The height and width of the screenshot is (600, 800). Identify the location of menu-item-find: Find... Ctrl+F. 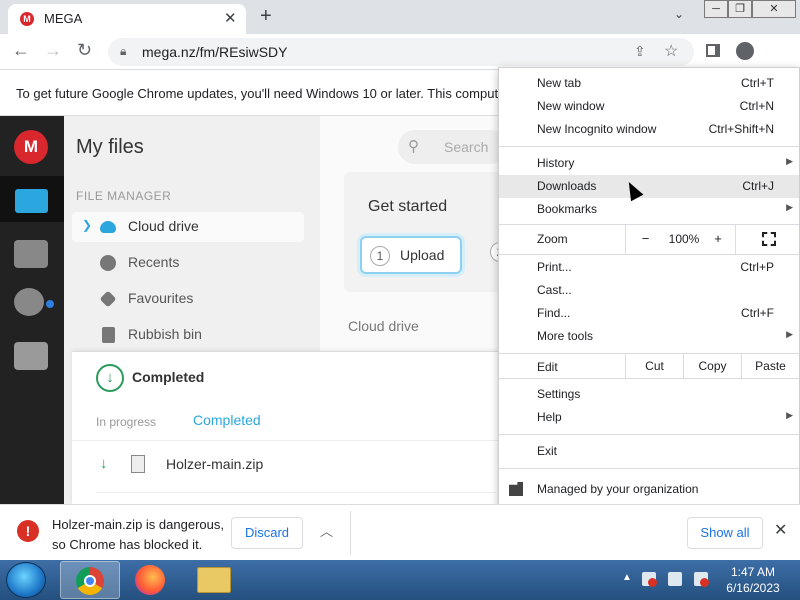
(649, 313).